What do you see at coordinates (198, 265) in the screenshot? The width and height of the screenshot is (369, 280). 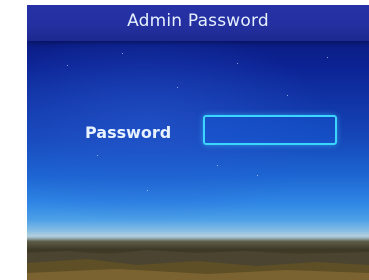 I see `landscape-hills` at bounding box center [198, 265].